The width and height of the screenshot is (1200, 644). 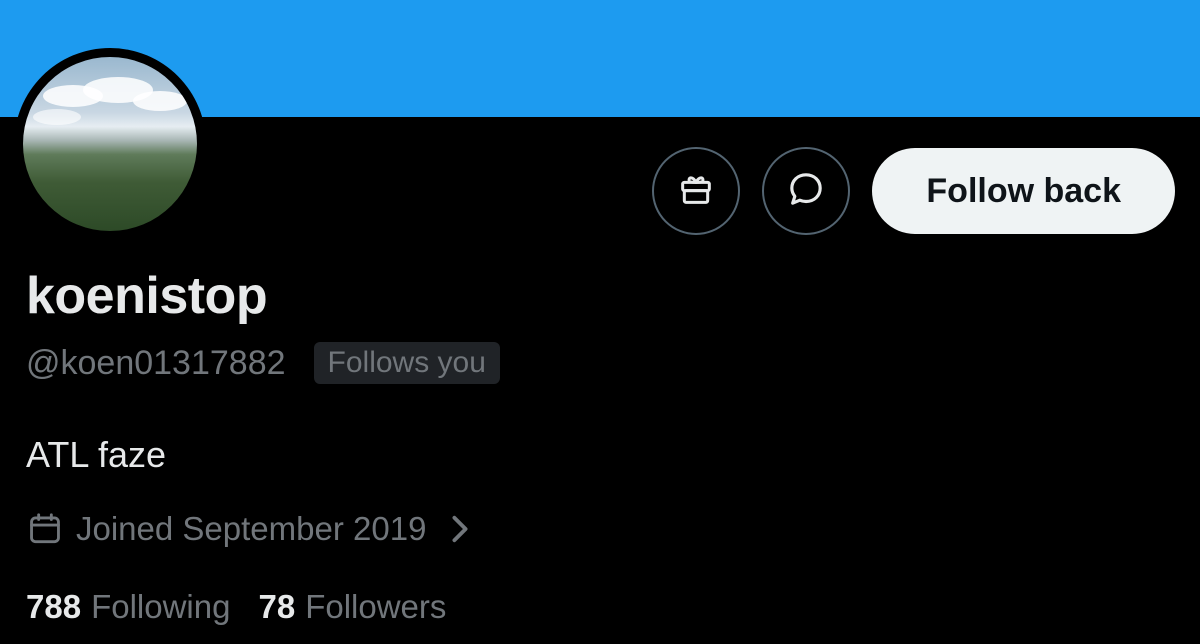 I want to click on chevron-right-icon, so click(x=460, y=529).